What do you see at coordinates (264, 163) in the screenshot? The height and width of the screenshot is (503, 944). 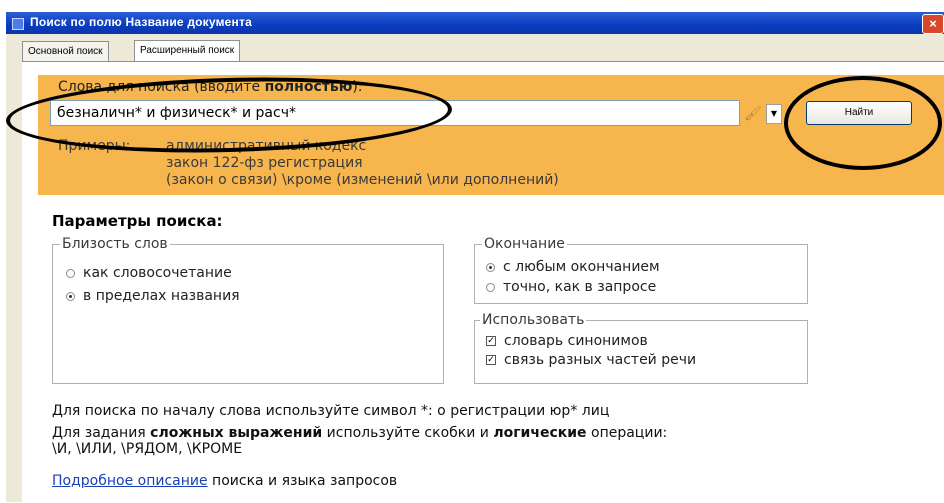 I see `example-item: закон 122-фз регистрация` at bounding box center [264, 163].